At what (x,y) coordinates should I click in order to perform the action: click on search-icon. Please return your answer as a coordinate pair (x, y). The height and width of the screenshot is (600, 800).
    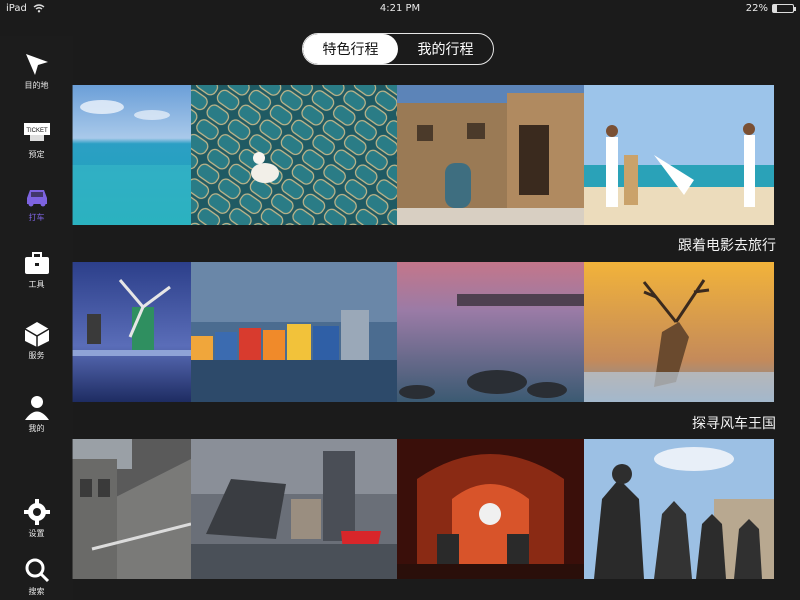
    Looking at the image, I should click on (37, 570).